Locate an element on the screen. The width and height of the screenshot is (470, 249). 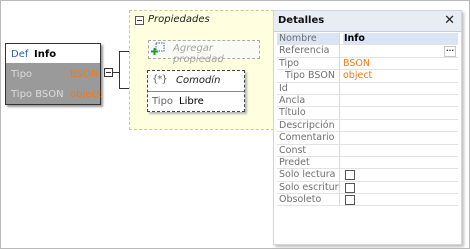
tipo-bson-value: object is located at coordinates (85, 94).